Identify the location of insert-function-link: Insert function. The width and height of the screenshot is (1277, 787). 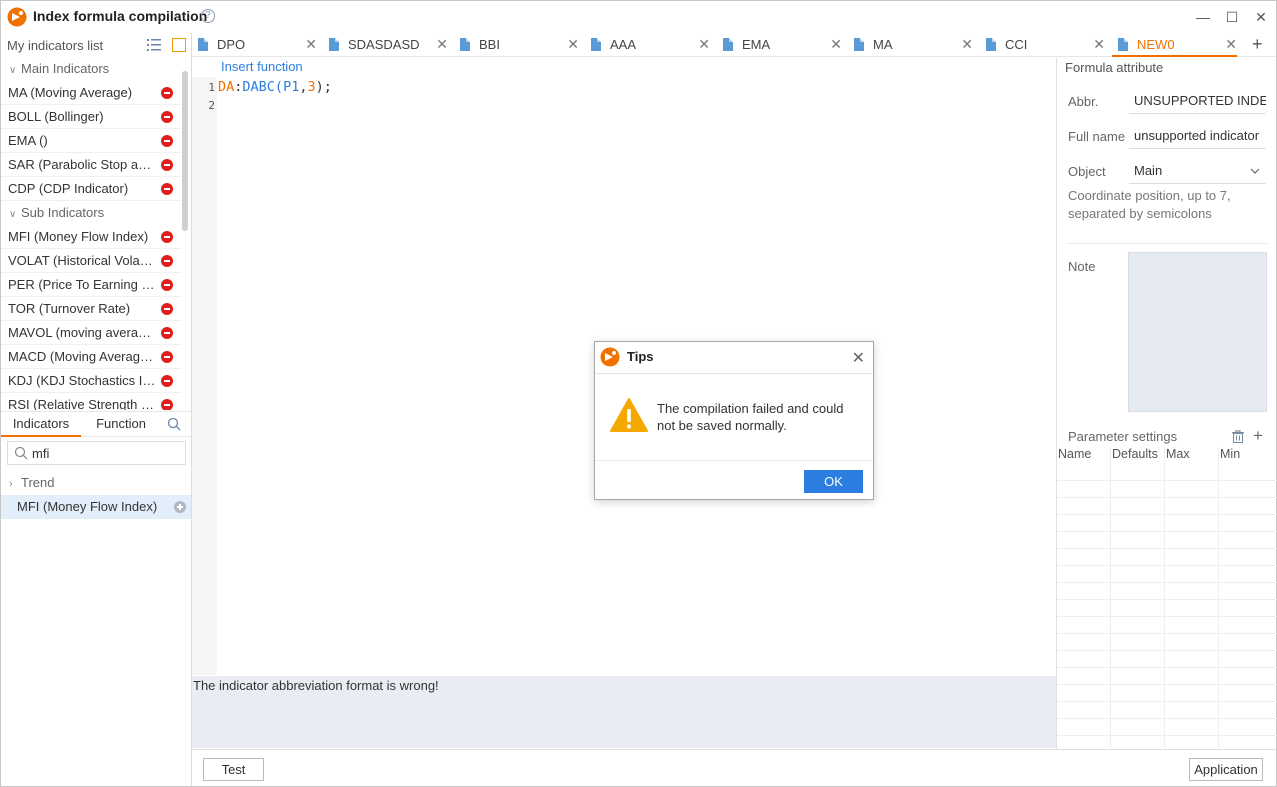
(262, 66).